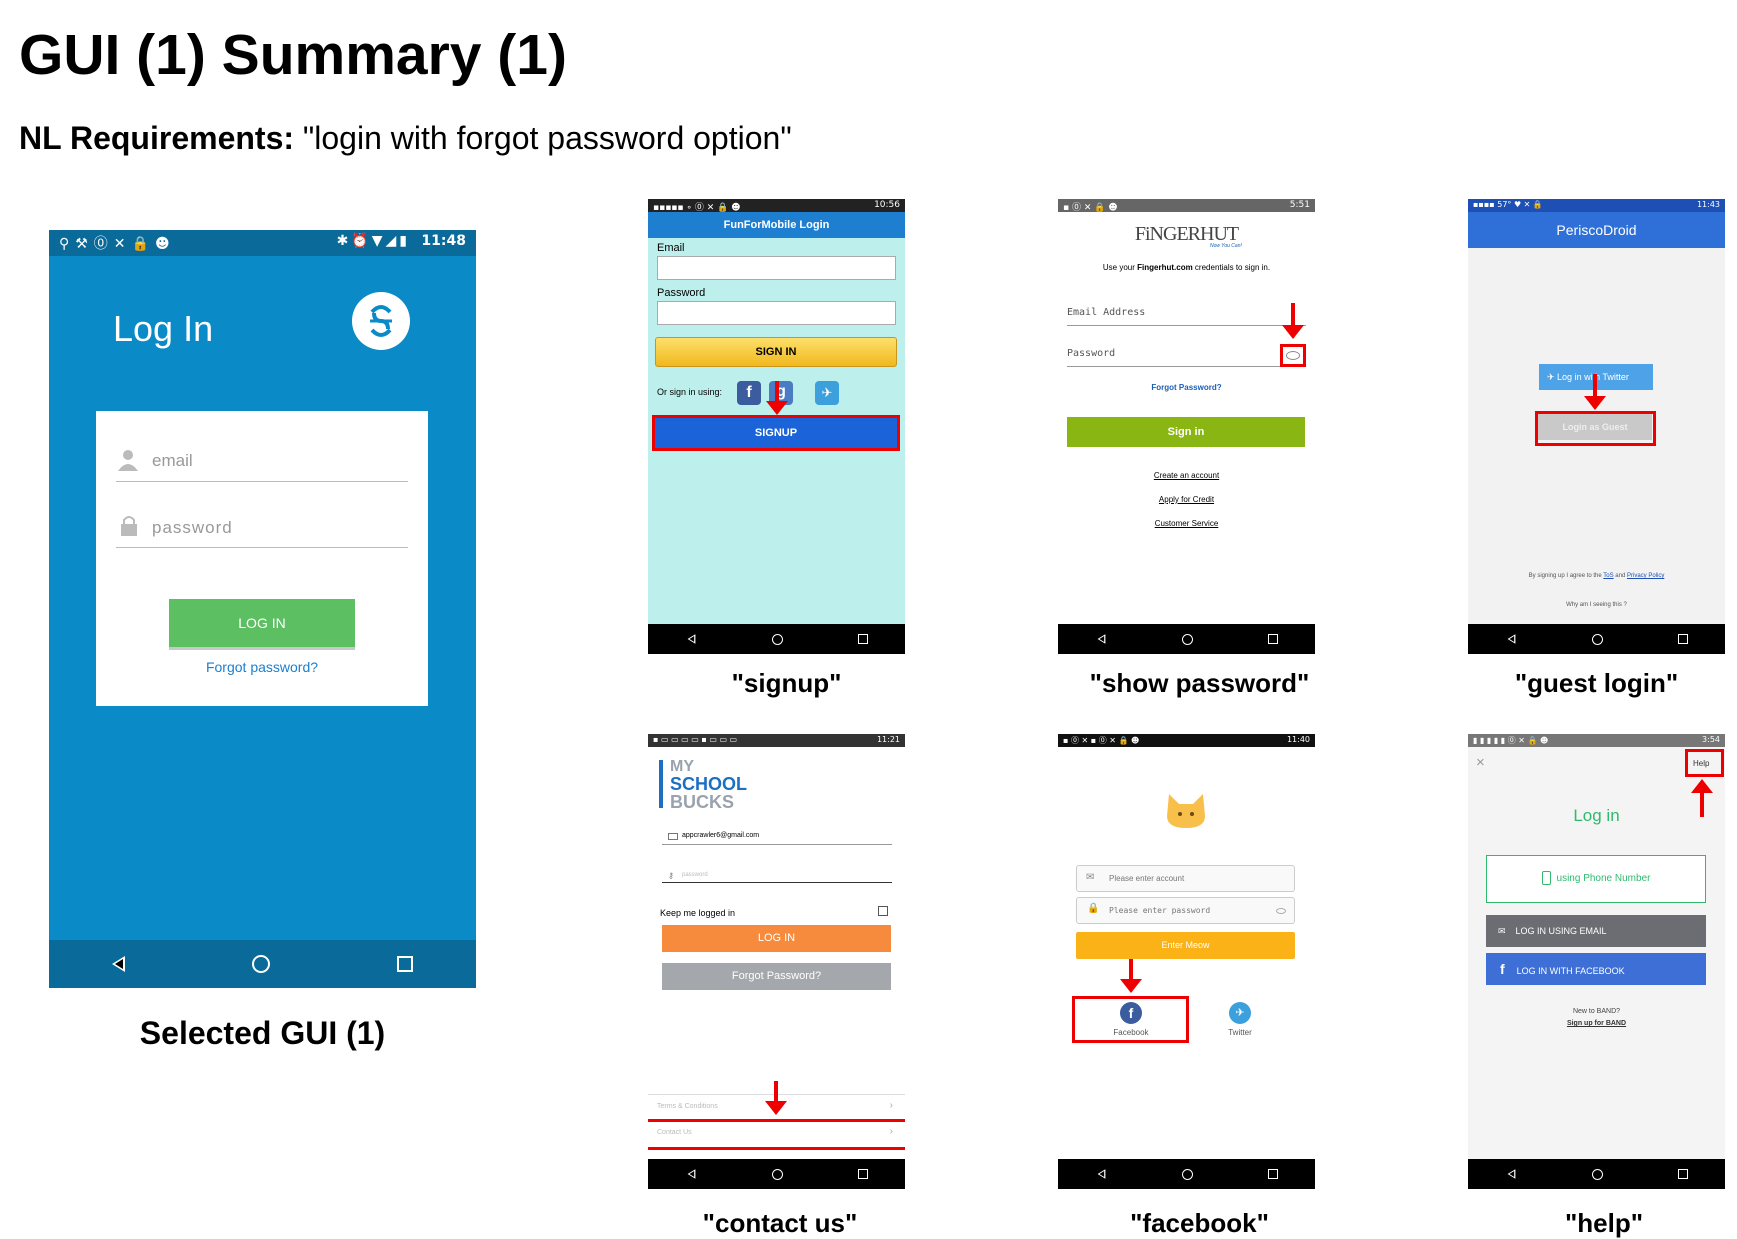  Describe the element at coordinates (547, 138) in the screenshot. I see `nl-text: "login with forgot password option"` at that location.